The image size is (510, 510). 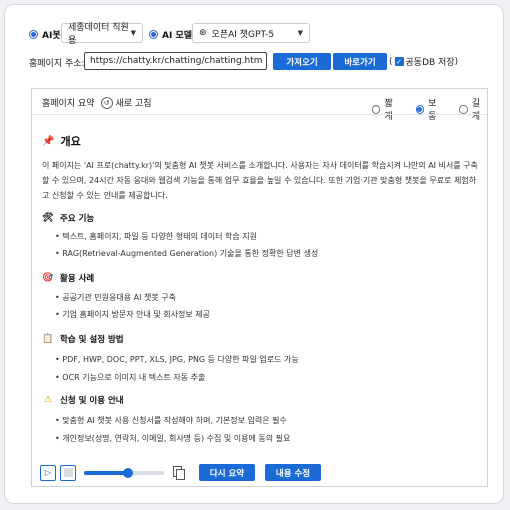 What do you see at coordinates (177, 36) in the screenshot?
I see `ai-model-label: AI 모델` at bounding box center [177, 36].